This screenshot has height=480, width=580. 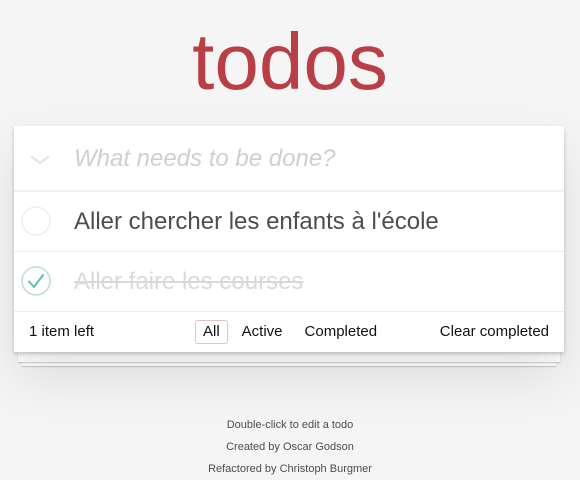 What do you see at coordinates (211, 332) in the screenshot?
I see `filter-all: All` at bounding box center [211, 332].